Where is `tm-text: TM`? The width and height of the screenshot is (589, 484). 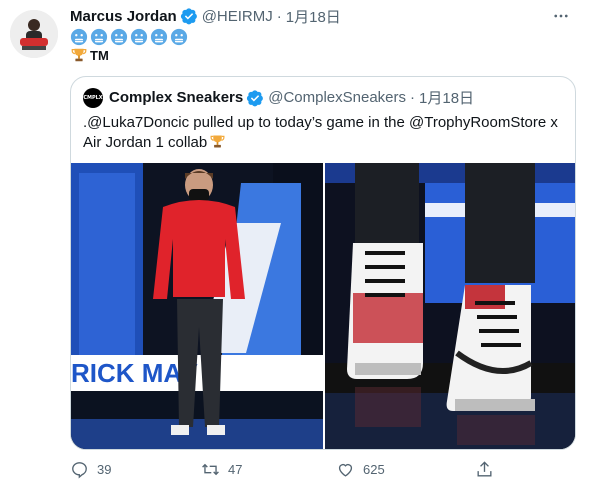
tm-text: TM is located at coordinates (99, 55).